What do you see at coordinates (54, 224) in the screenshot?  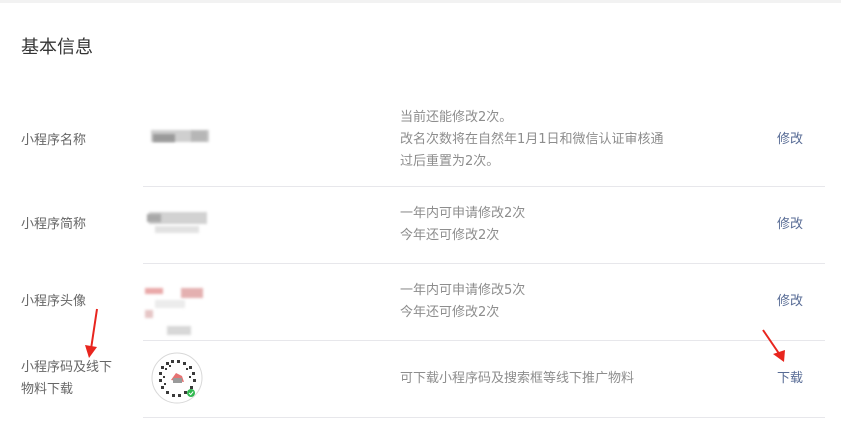 I see `row-label: 小程序简称` at bounding box center [54, 224].